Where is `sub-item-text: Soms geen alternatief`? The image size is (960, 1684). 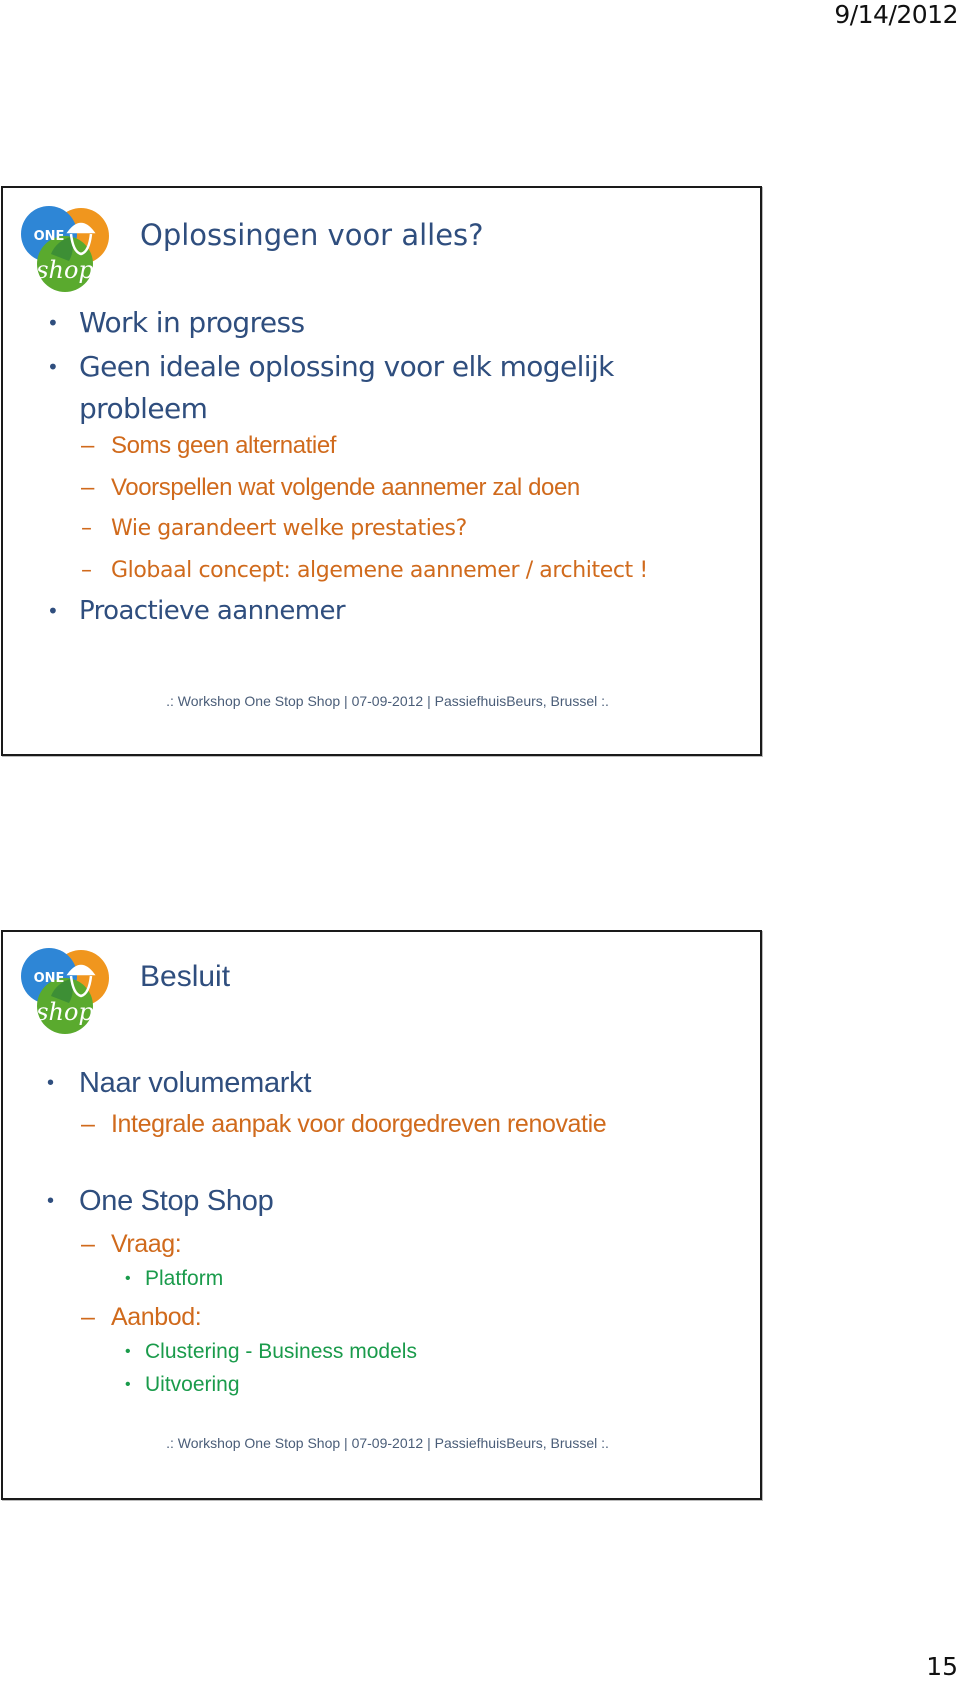
sub-item-text: Soms geen alternatief is located at coordinates (224, 445).